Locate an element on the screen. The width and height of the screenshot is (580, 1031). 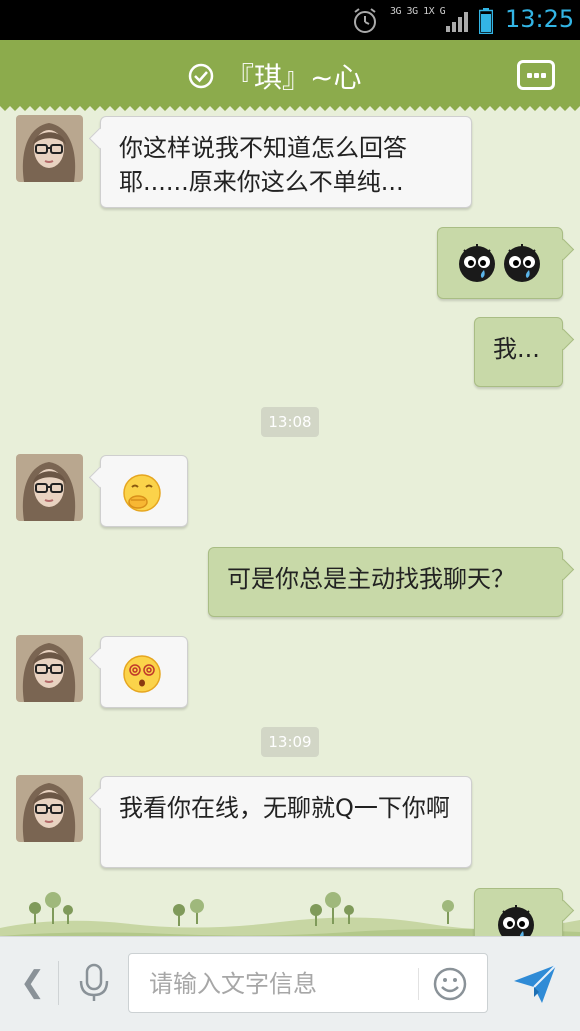
message-input-bar: ❮ is located at coordinates (290, 983).